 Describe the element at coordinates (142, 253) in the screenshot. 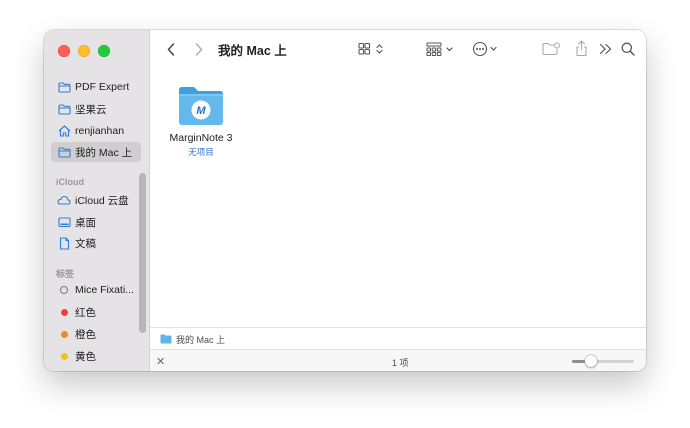

I see `sidebar-scrollbar` at that location.